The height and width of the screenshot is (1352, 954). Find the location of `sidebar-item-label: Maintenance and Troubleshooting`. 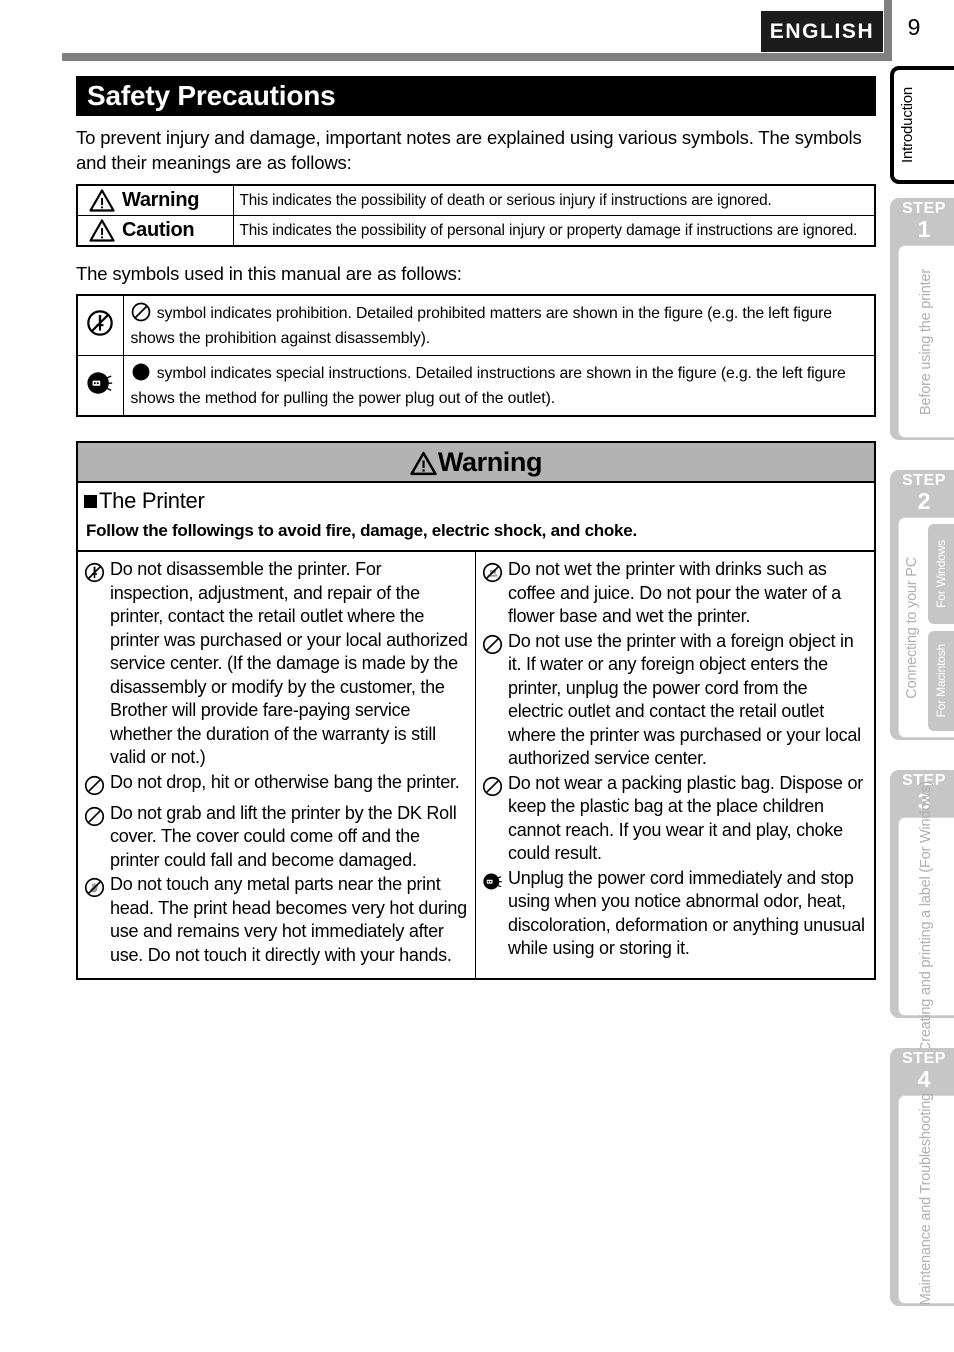

sidebar-item-label: Maintenance and Troubleshooting is located at coordinates (926, 1199).